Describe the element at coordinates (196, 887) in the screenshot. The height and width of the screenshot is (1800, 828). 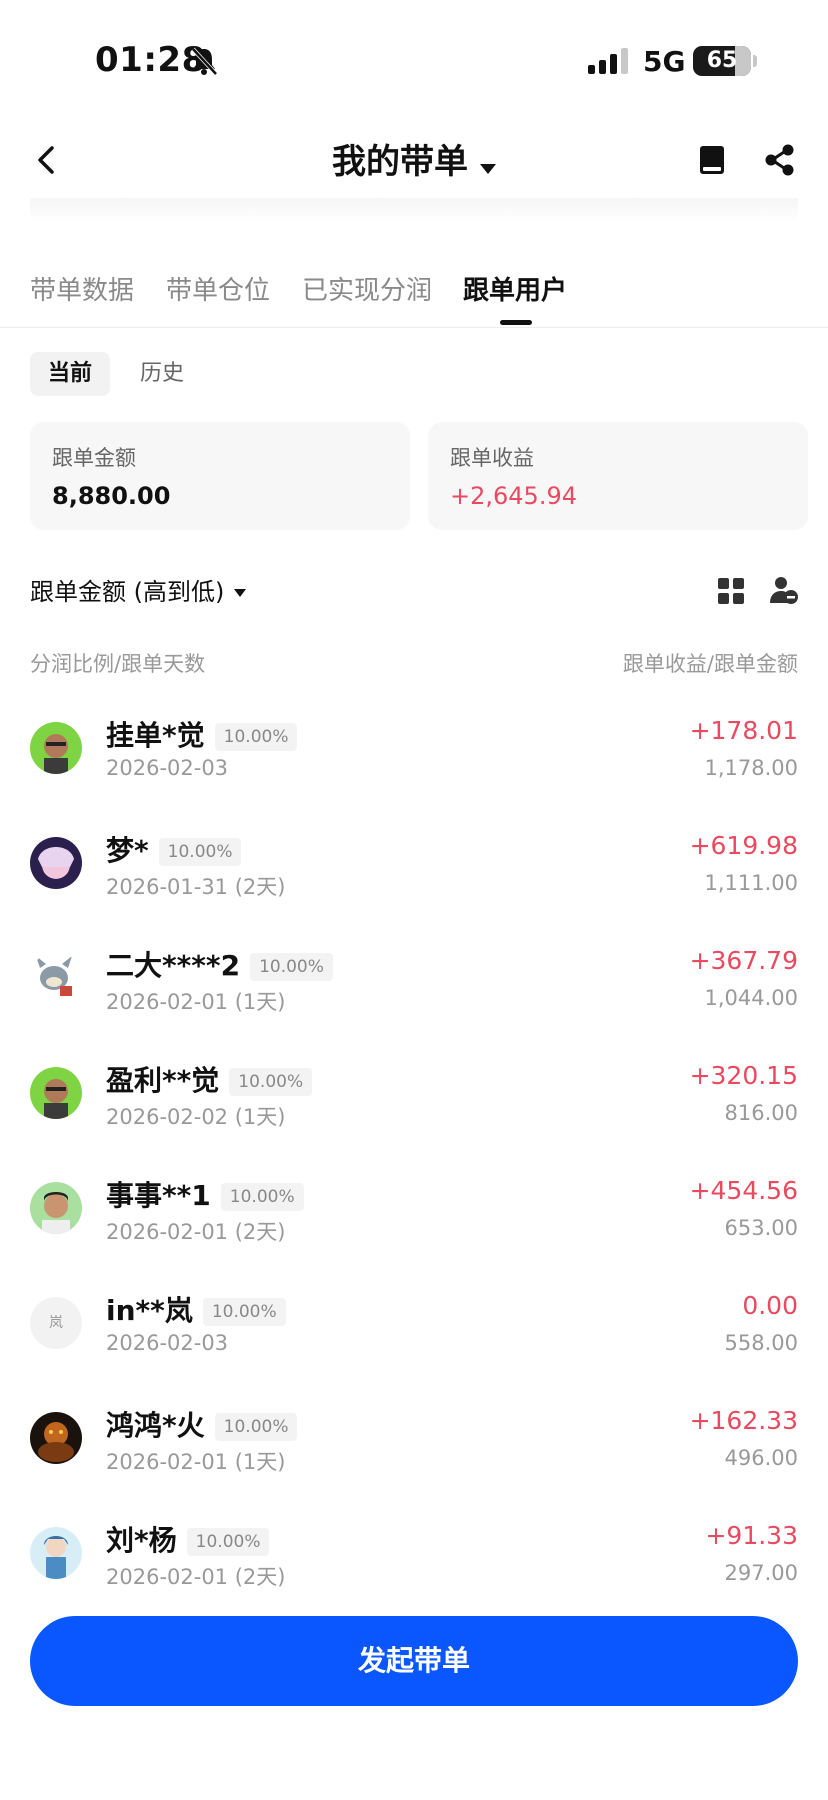
I see `follow-date: 2026-01-31 (2天)` at that location.